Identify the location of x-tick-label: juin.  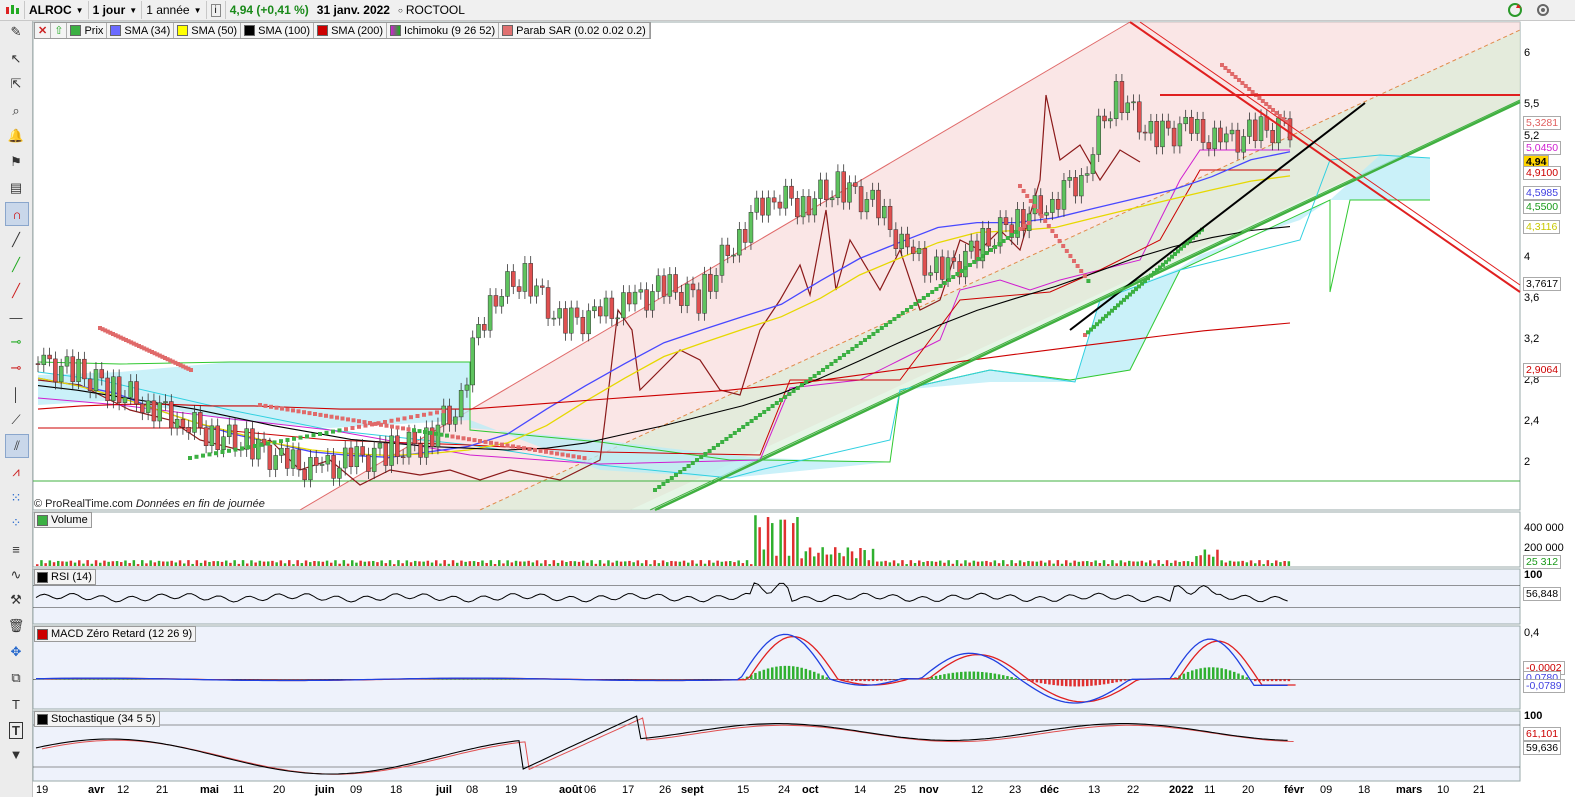
(325, 790).